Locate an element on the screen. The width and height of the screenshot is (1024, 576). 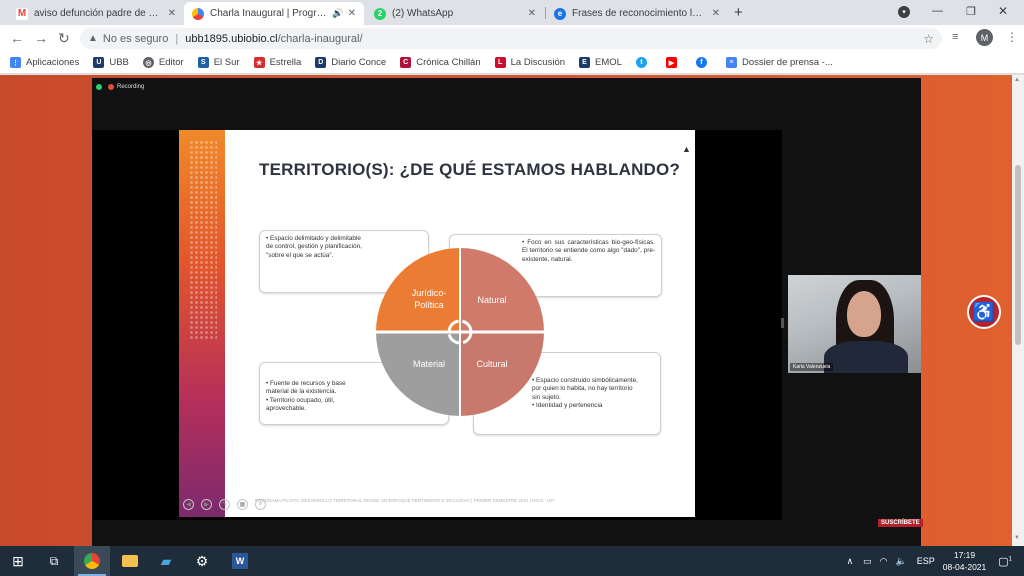
tab-frases: e Frases de reconocimiento laboral ✕ is located at coordinates (637, 13).